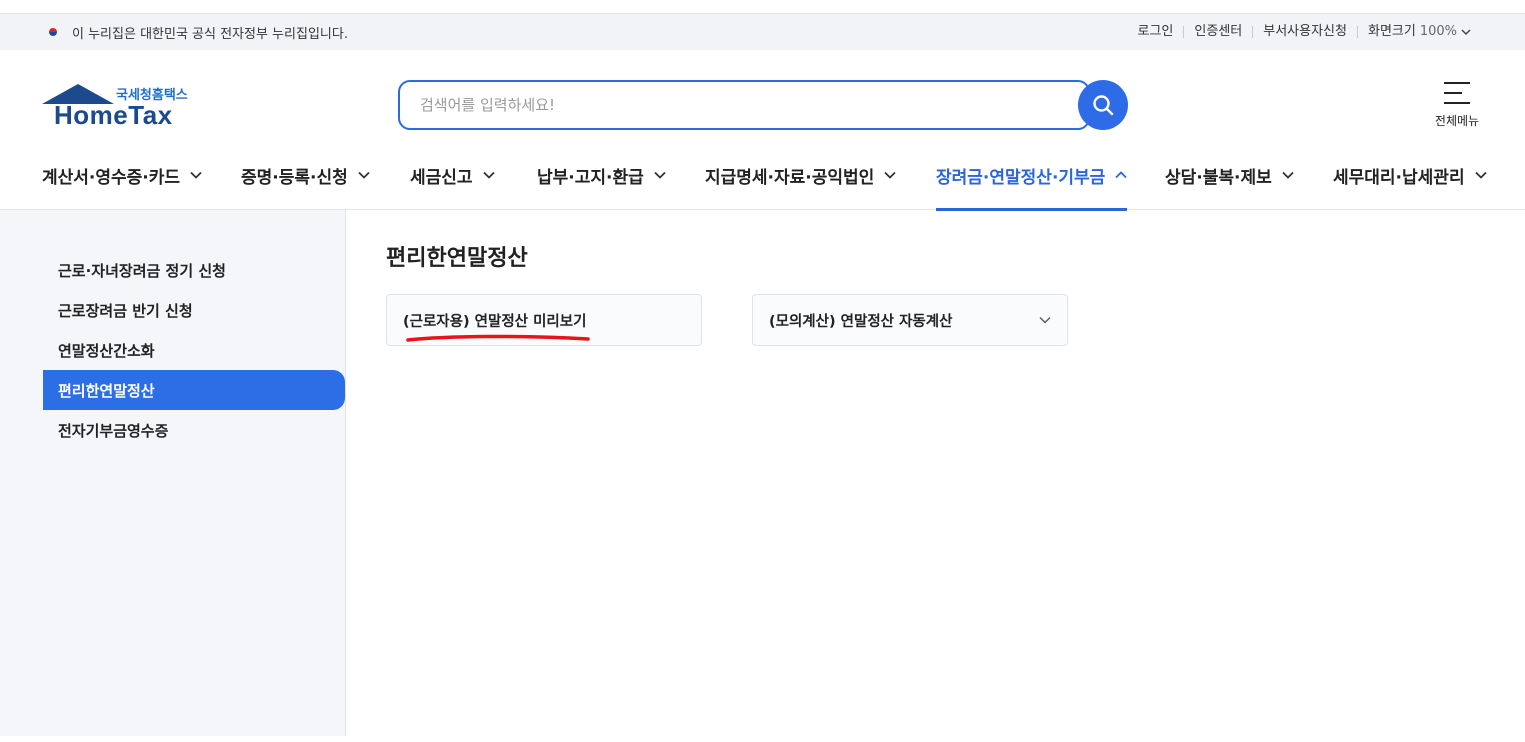  I want to click on gnb-item-tax-agent: 세무대리·납세관리, so click(1410, 185).